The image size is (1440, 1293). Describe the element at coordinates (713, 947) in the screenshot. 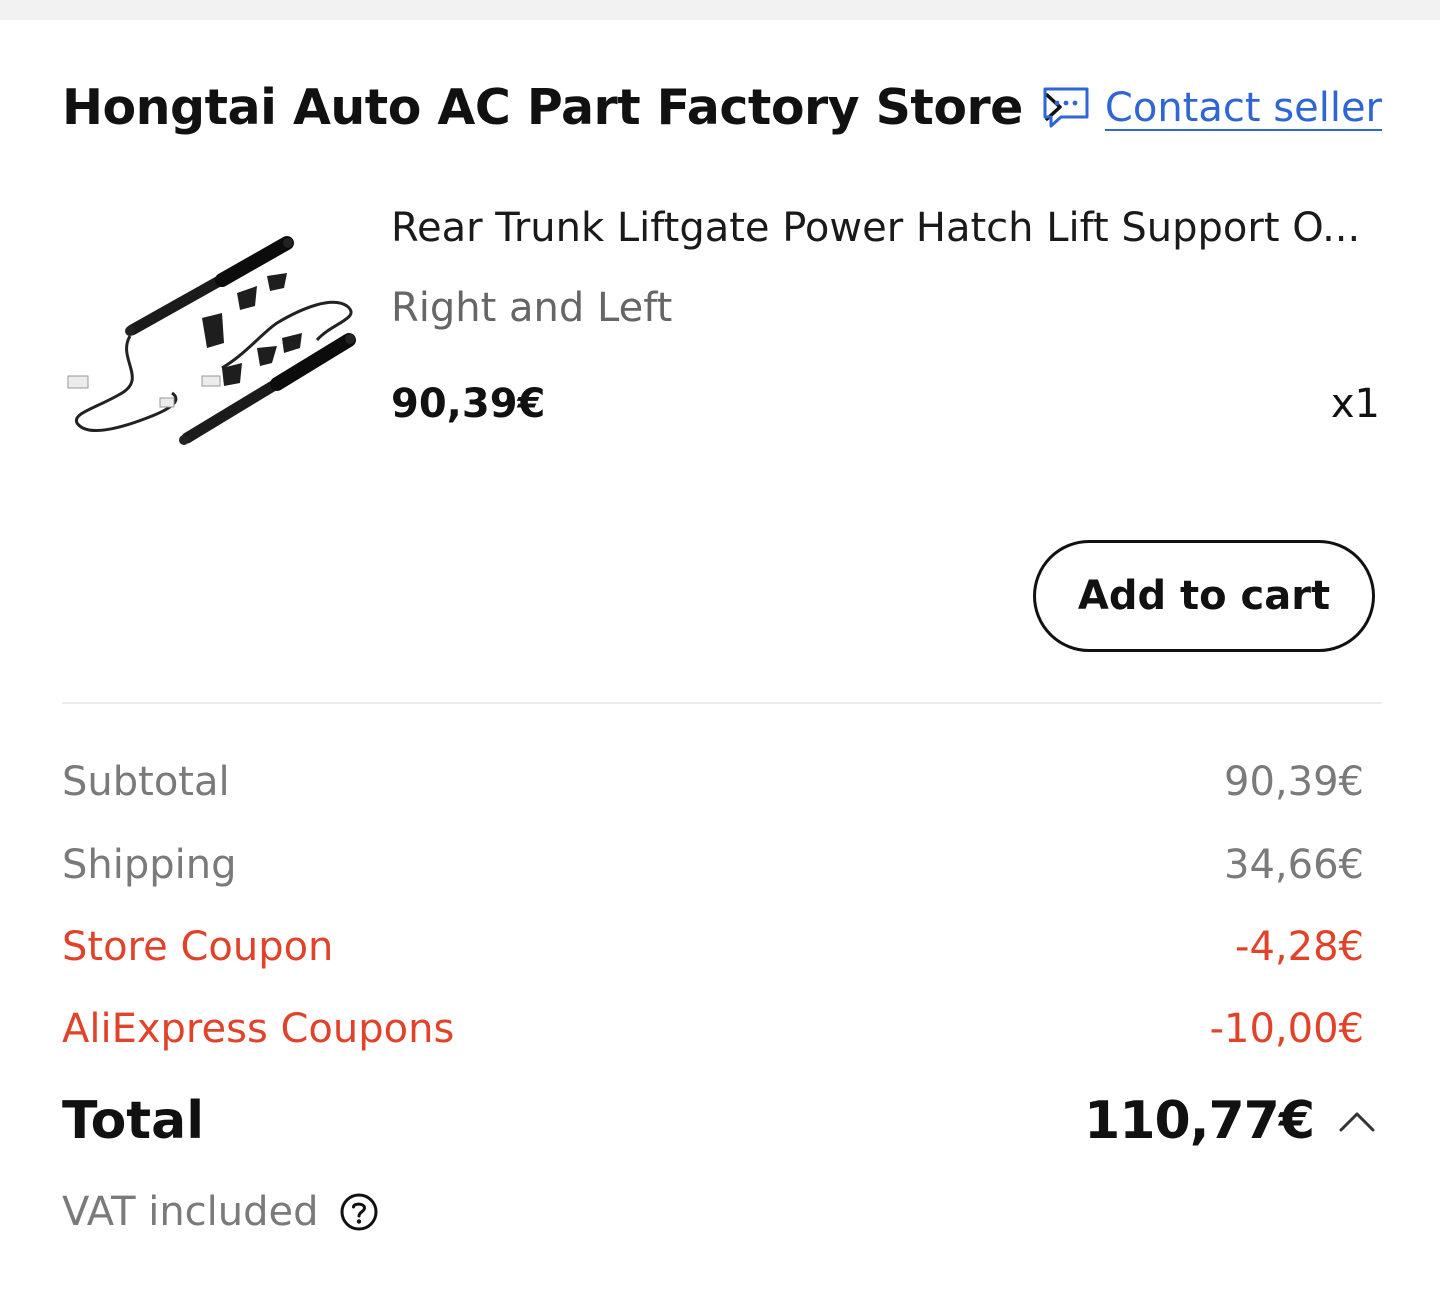

I see `store-coupon-row: Store Coupon -4,28€` at that location.